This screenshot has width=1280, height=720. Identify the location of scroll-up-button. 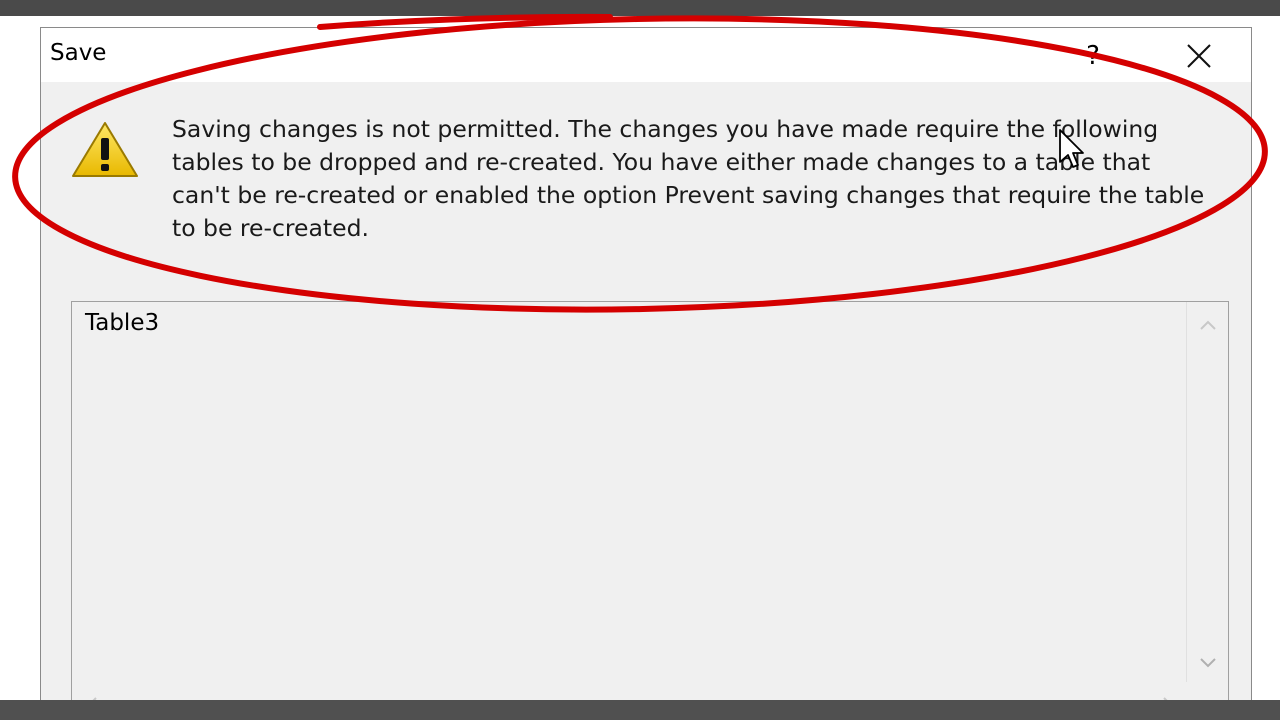
(1208, 325).